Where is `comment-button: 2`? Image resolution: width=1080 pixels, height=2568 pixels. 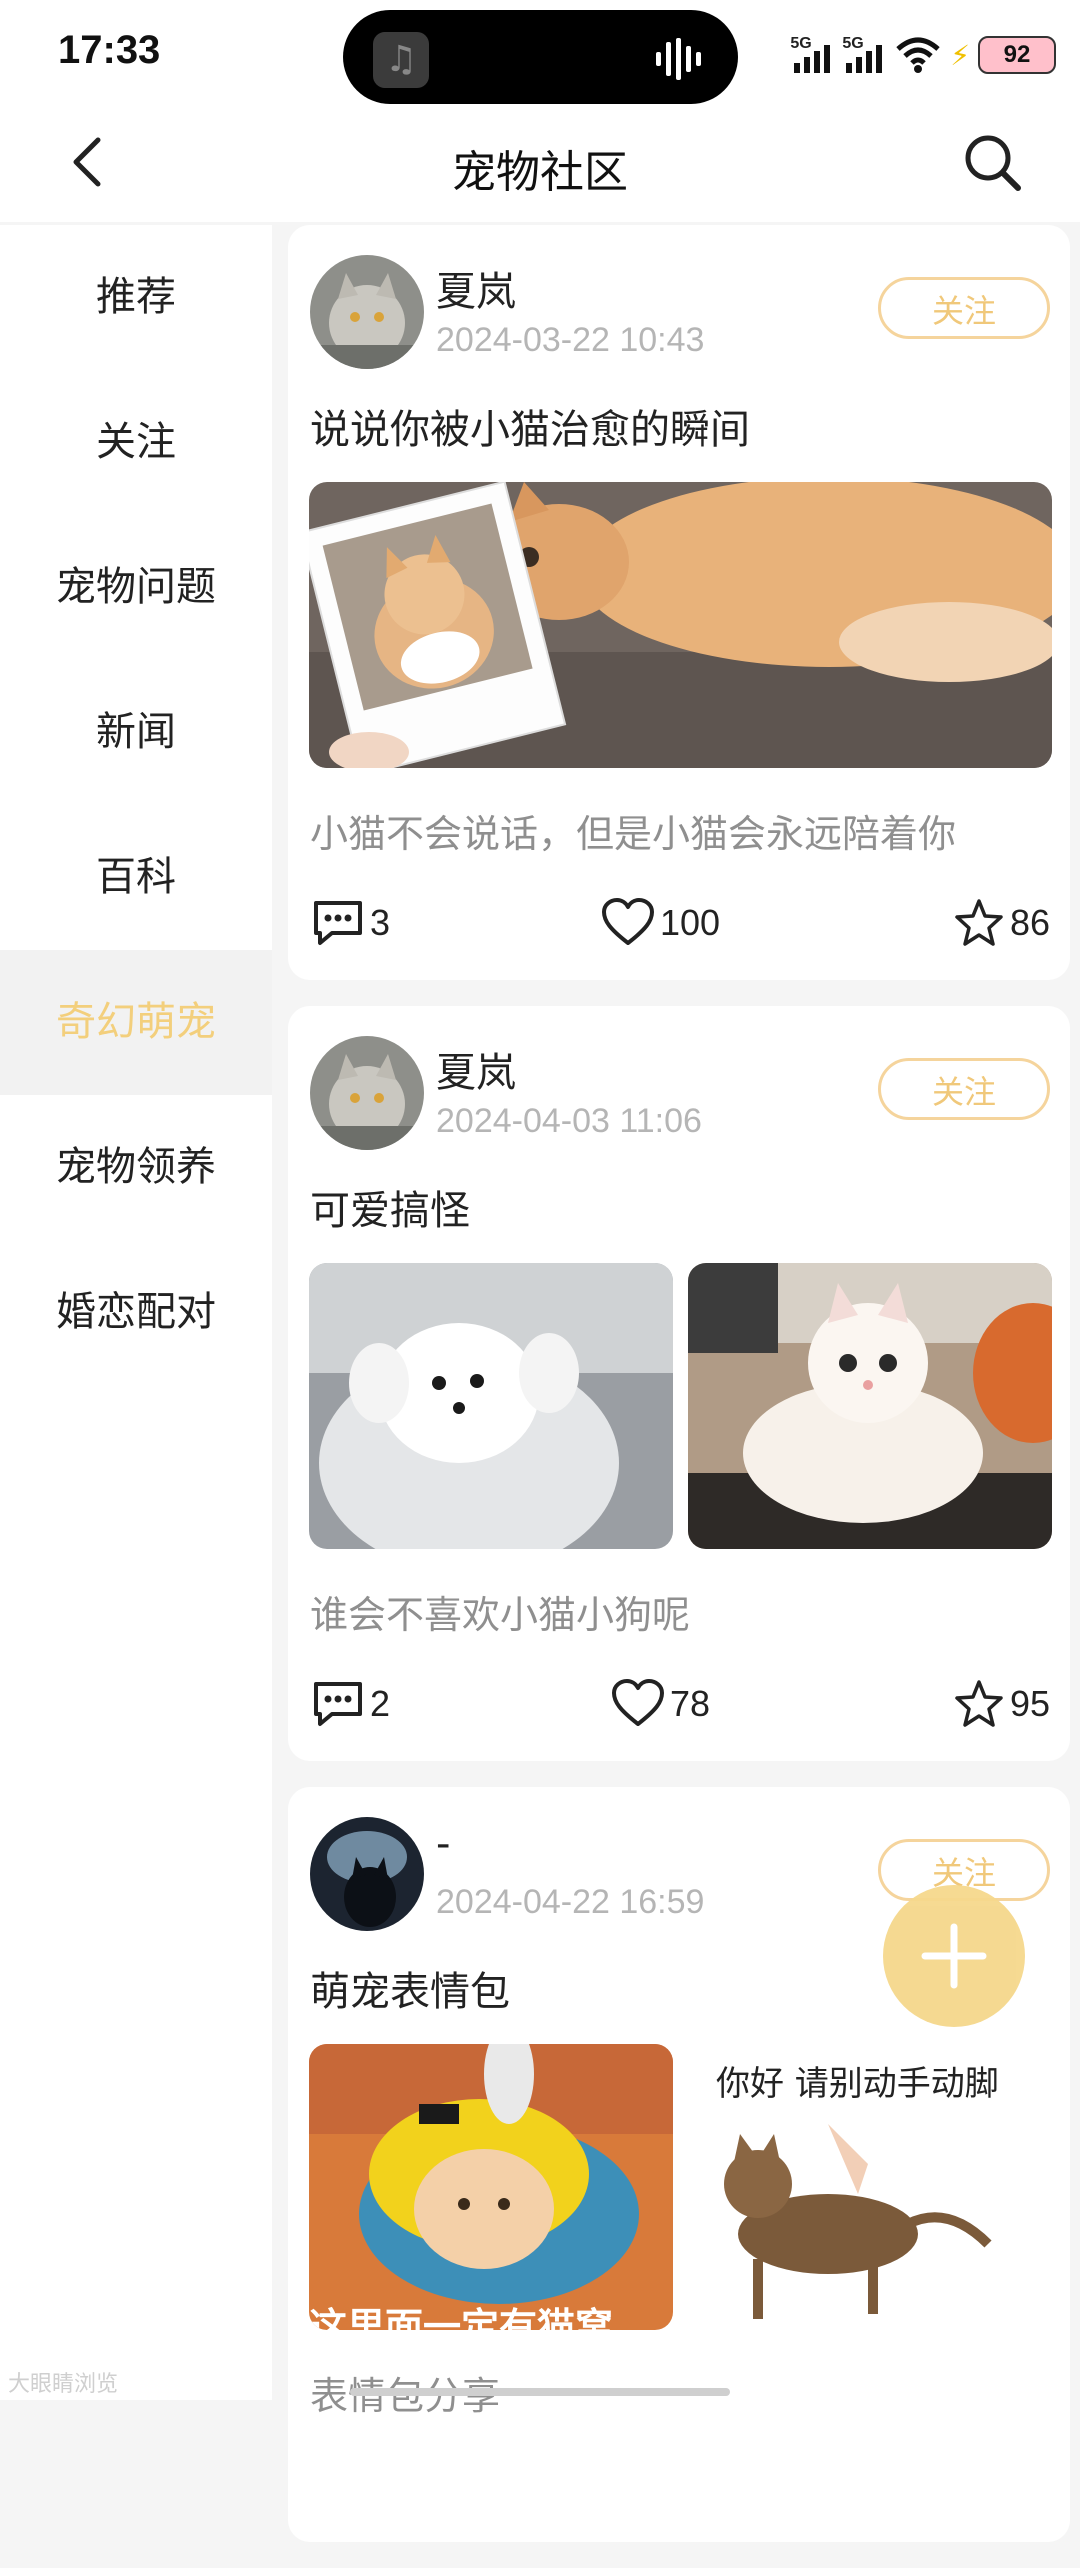 comment-button: 2 is located at coordinates (350, 1704).